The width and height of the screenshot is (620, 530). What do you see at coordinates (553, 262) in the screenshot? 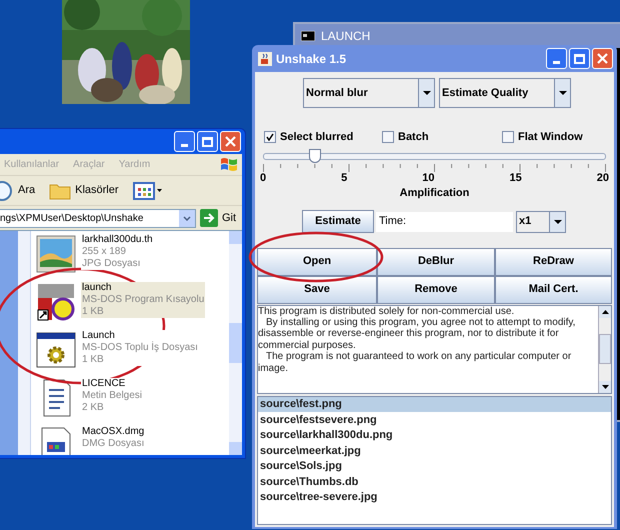
I see `action-button: ReDraw` at bounding box center [553, 262].